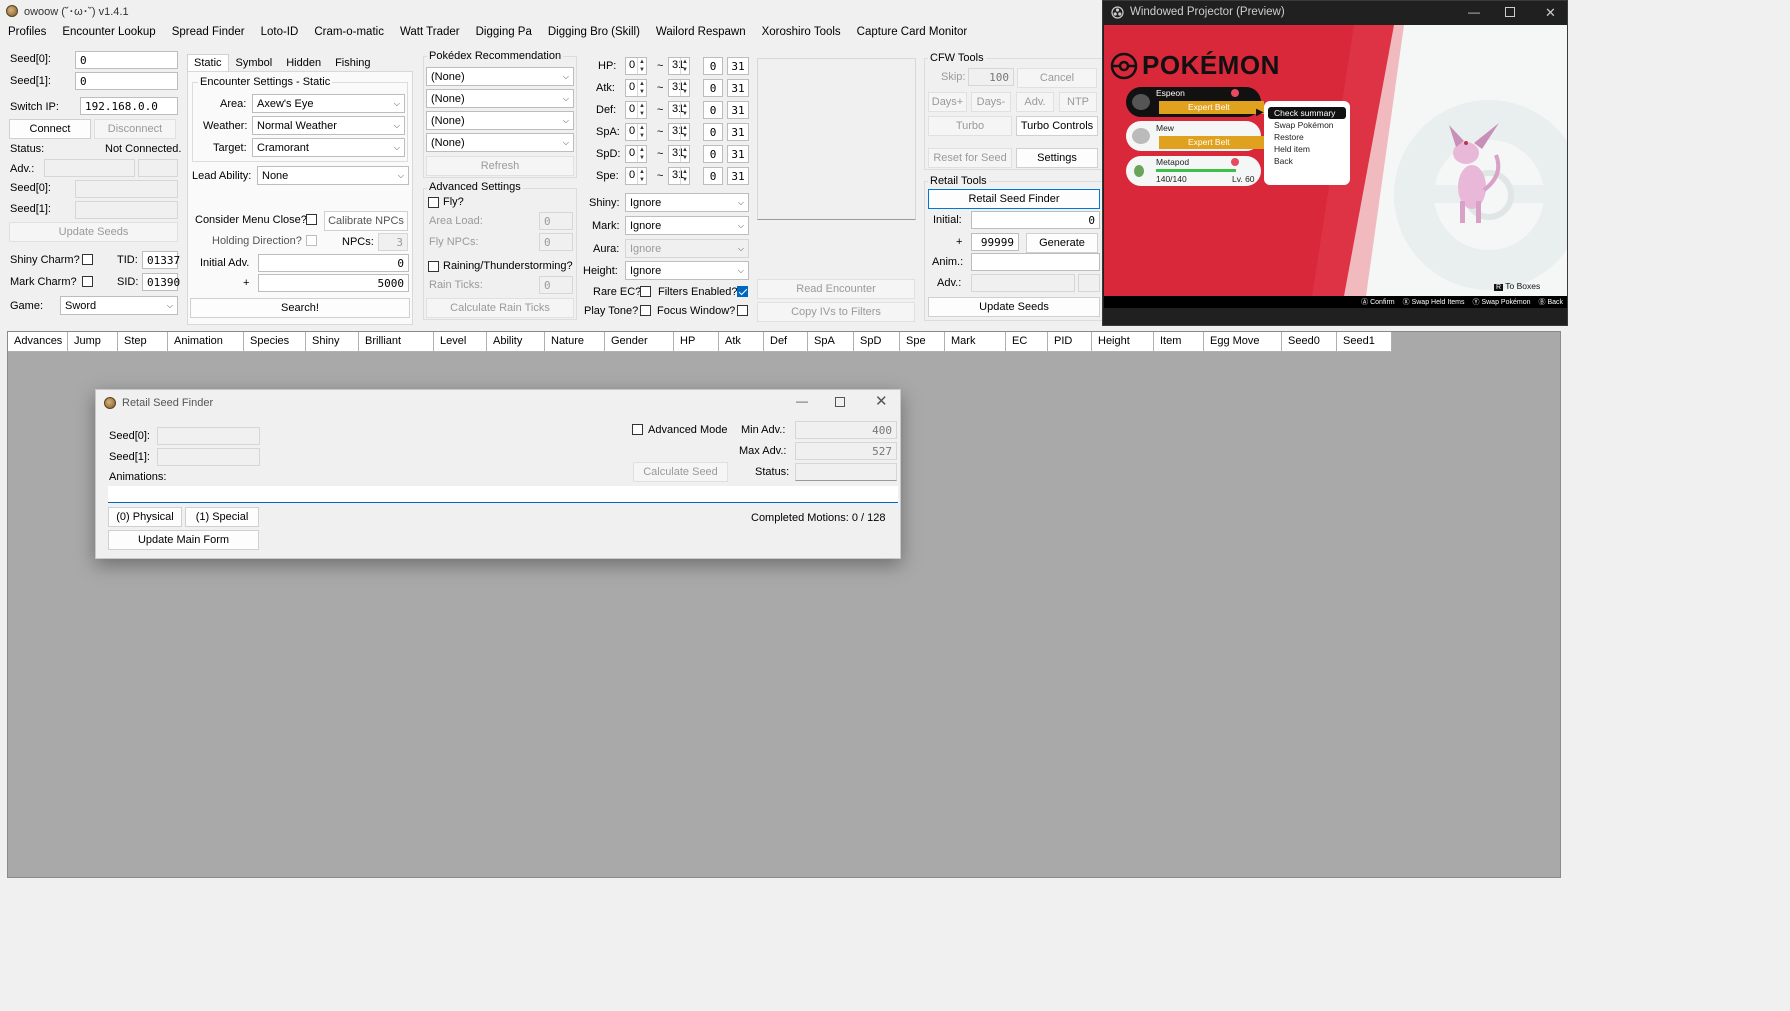 The image size is (1790, 1011). What do you see at coordinates (947, 102) in the screenshot?
I see `days-plus-button: Days+` at bounding box center [947, 102].